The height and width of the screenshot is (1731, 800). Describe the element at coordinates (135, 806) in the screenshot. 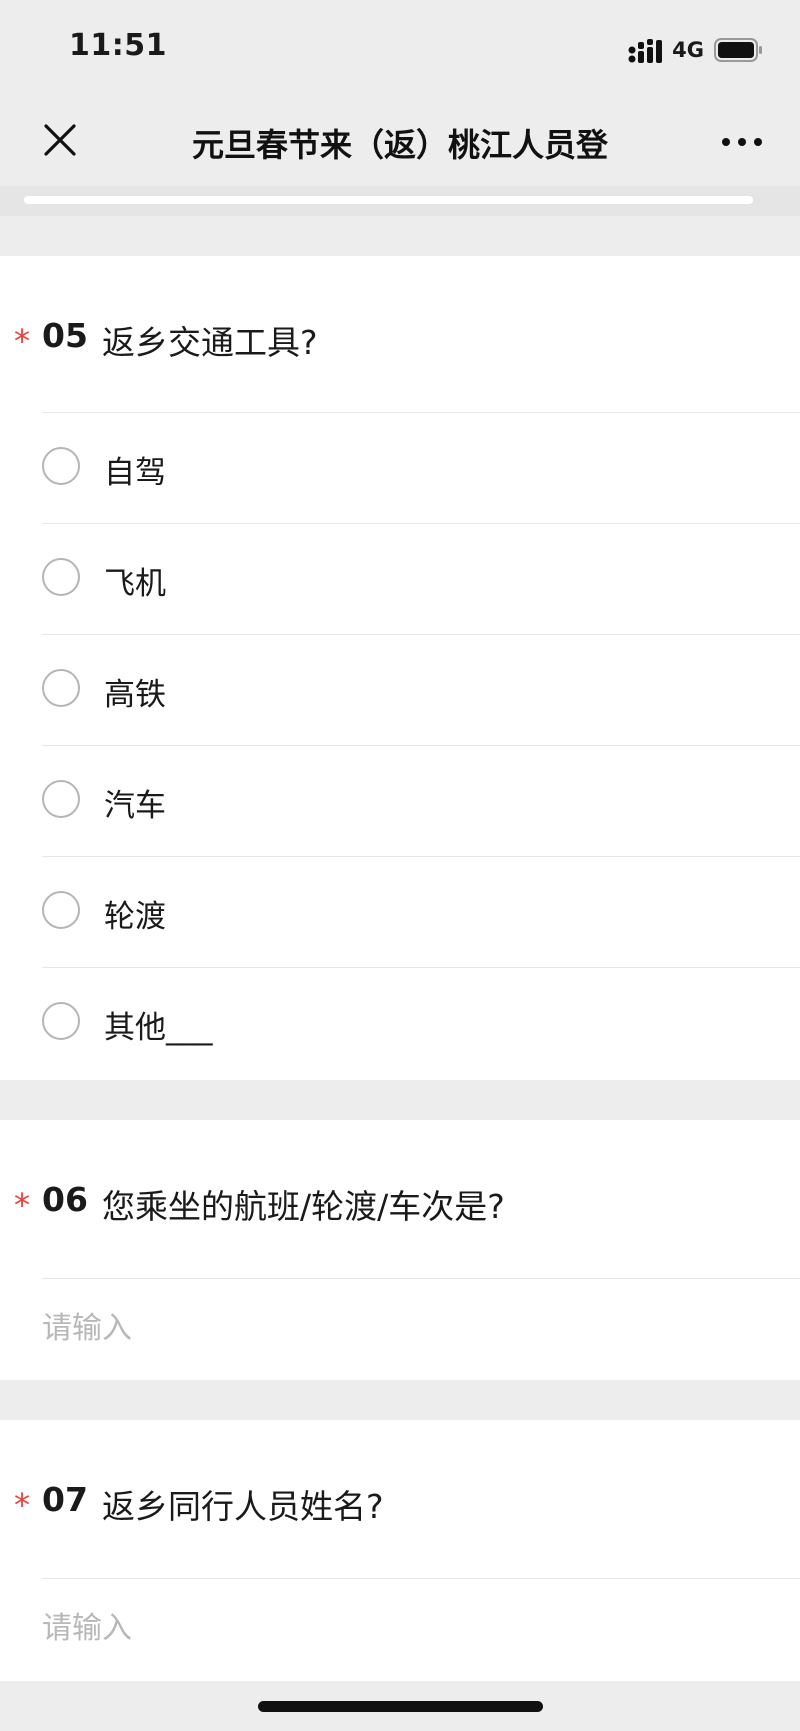

I see `option-label: 汽车` at that location.